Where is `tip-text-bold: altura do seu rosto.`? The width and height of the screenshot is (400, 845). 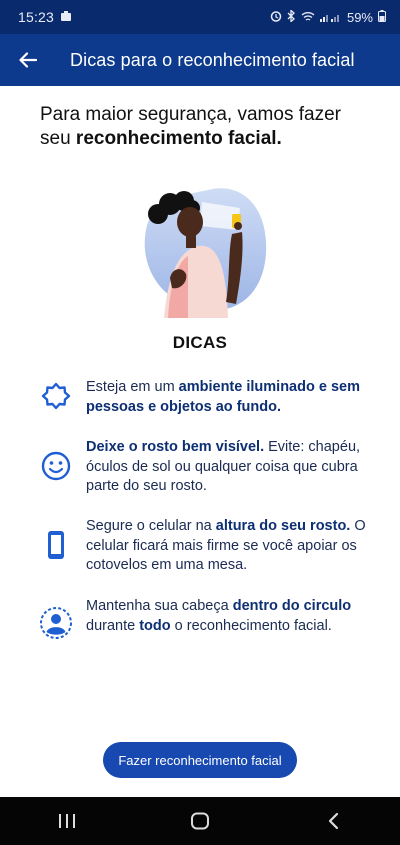
tip-text-bold: altura do seu rosto. is located at coordinates (283, 526).